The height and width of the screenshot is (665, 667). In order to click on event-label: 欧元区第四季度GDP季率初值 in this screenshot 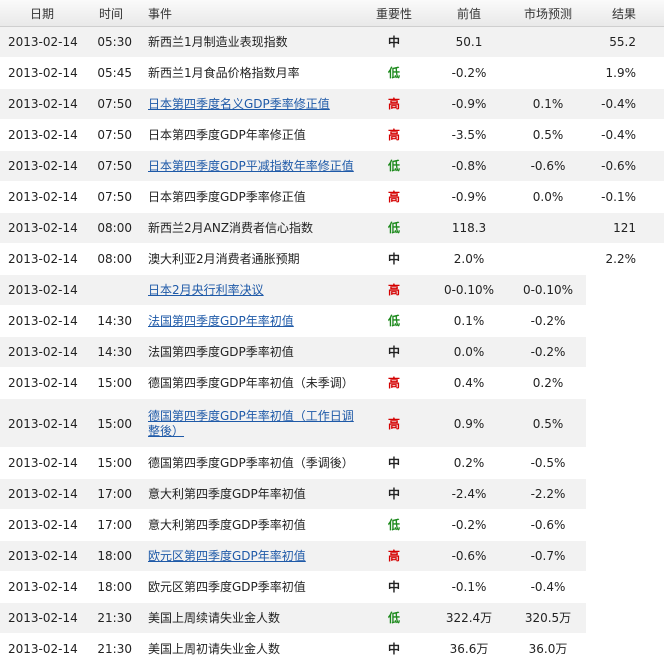, I will do `click(227, 586)`.